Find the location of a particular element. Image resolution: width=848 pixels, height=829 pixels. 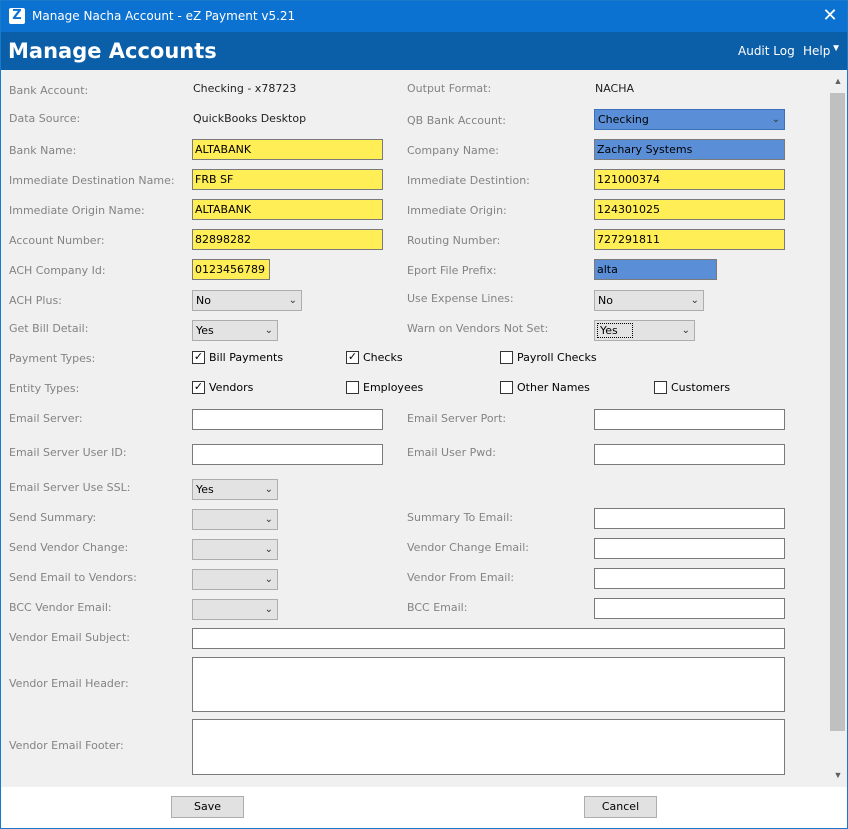

ach-plus-value: No is located at coordinates (203, 300).